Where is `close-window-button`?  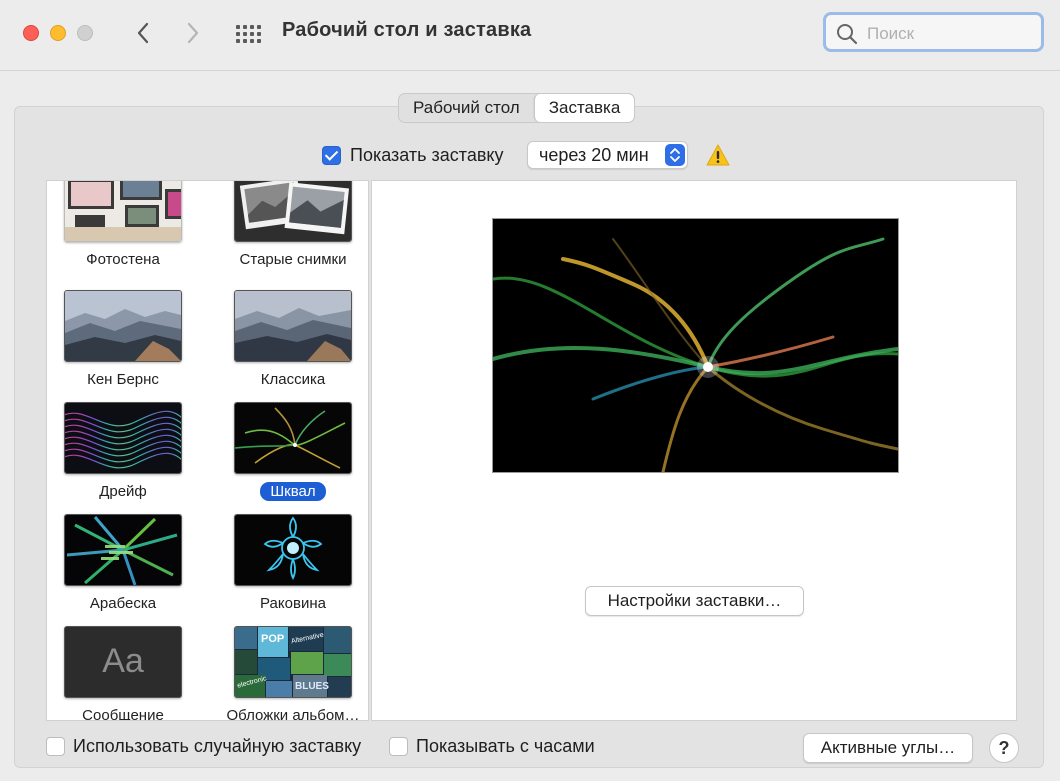 close-window-button is located at coordinates (31, 33).